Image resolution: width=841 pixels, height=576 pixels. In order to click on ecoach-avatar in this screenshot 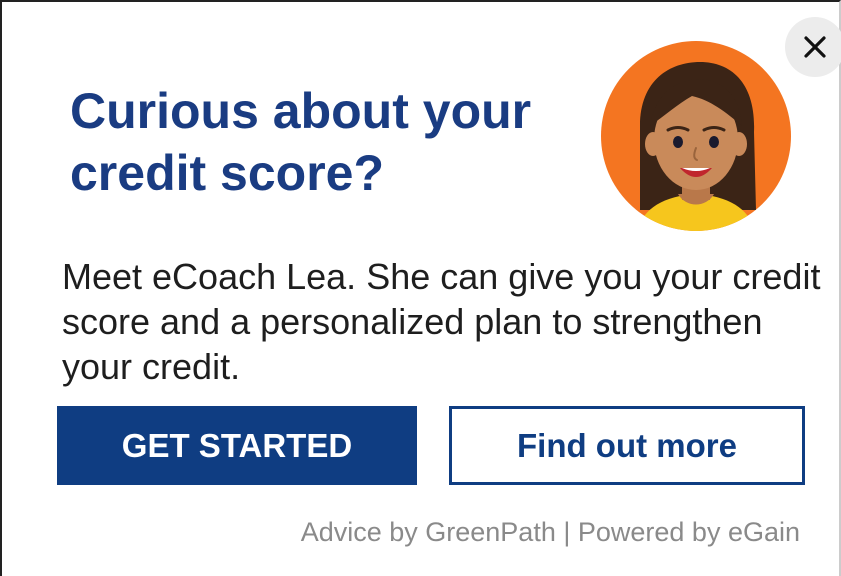, I will do `click(696, 136)`.